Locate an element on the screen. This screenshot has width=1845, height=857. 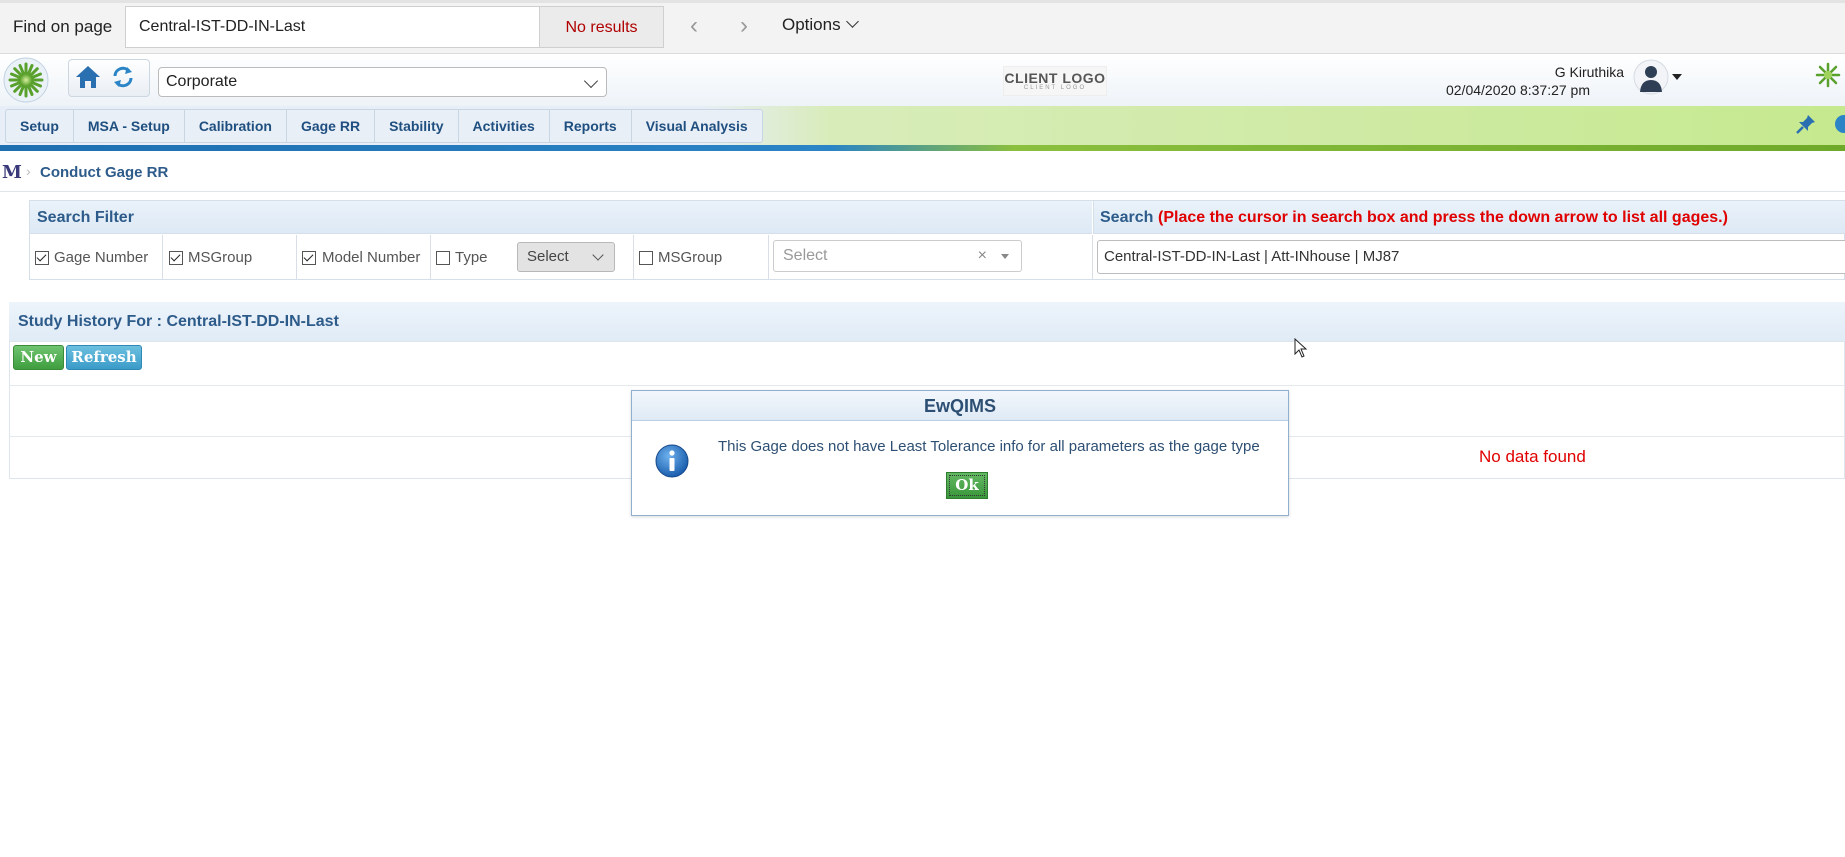
menu-stability: Stability is located at coordinates (417, 126).